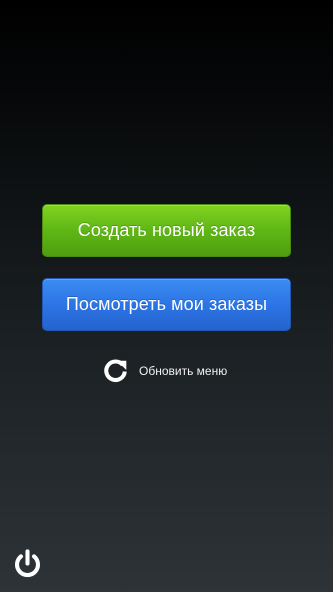 The width and height of the screenshot is (333, 592). I want to click on refresh-menu-button: Обновить меню, so click(164, 371).